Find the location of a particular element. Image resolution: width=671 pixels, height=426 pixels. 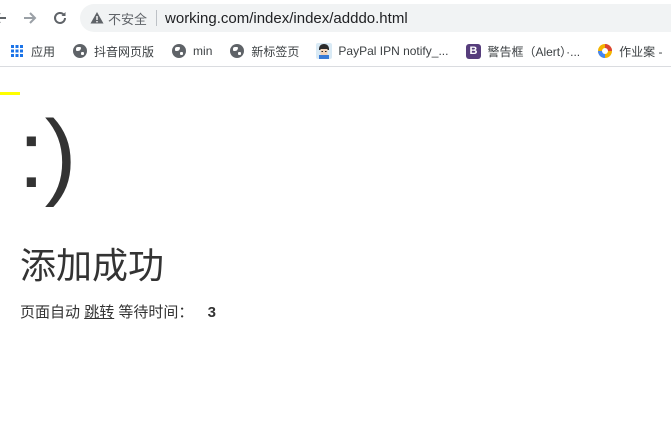

address-bar: 不安全 working.com/index/index/adddo.html is located at coordinates (375, 18).